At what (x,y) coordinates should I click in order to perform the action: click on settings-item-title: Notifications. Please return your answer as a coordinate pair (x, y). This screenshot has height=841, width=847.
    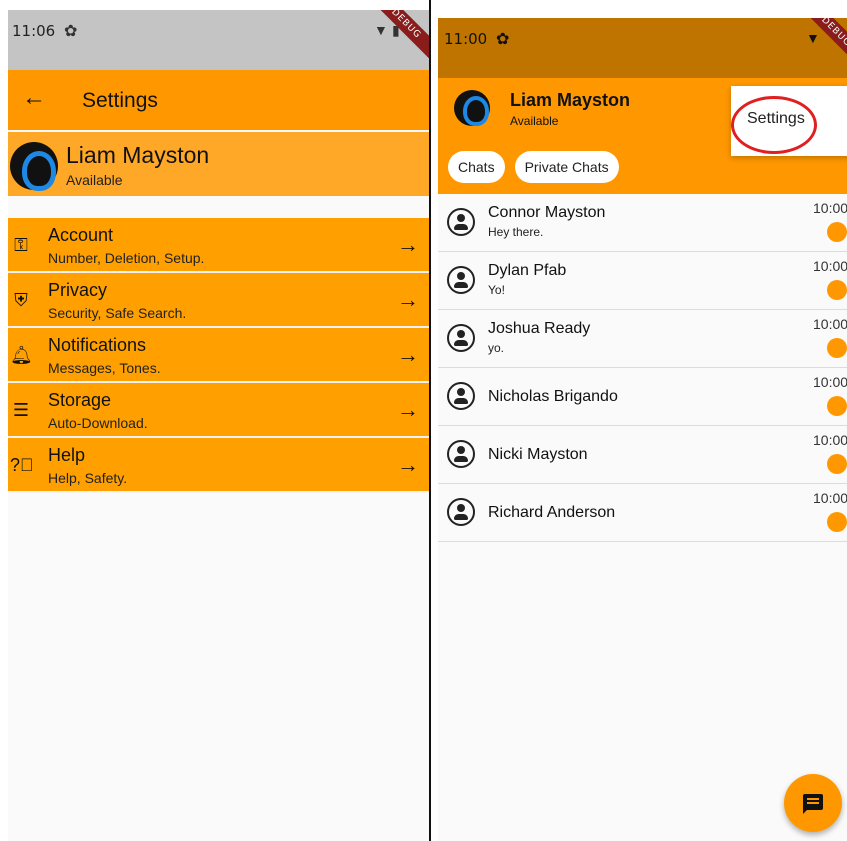
    Looking at the image, I should click on (97, 345).